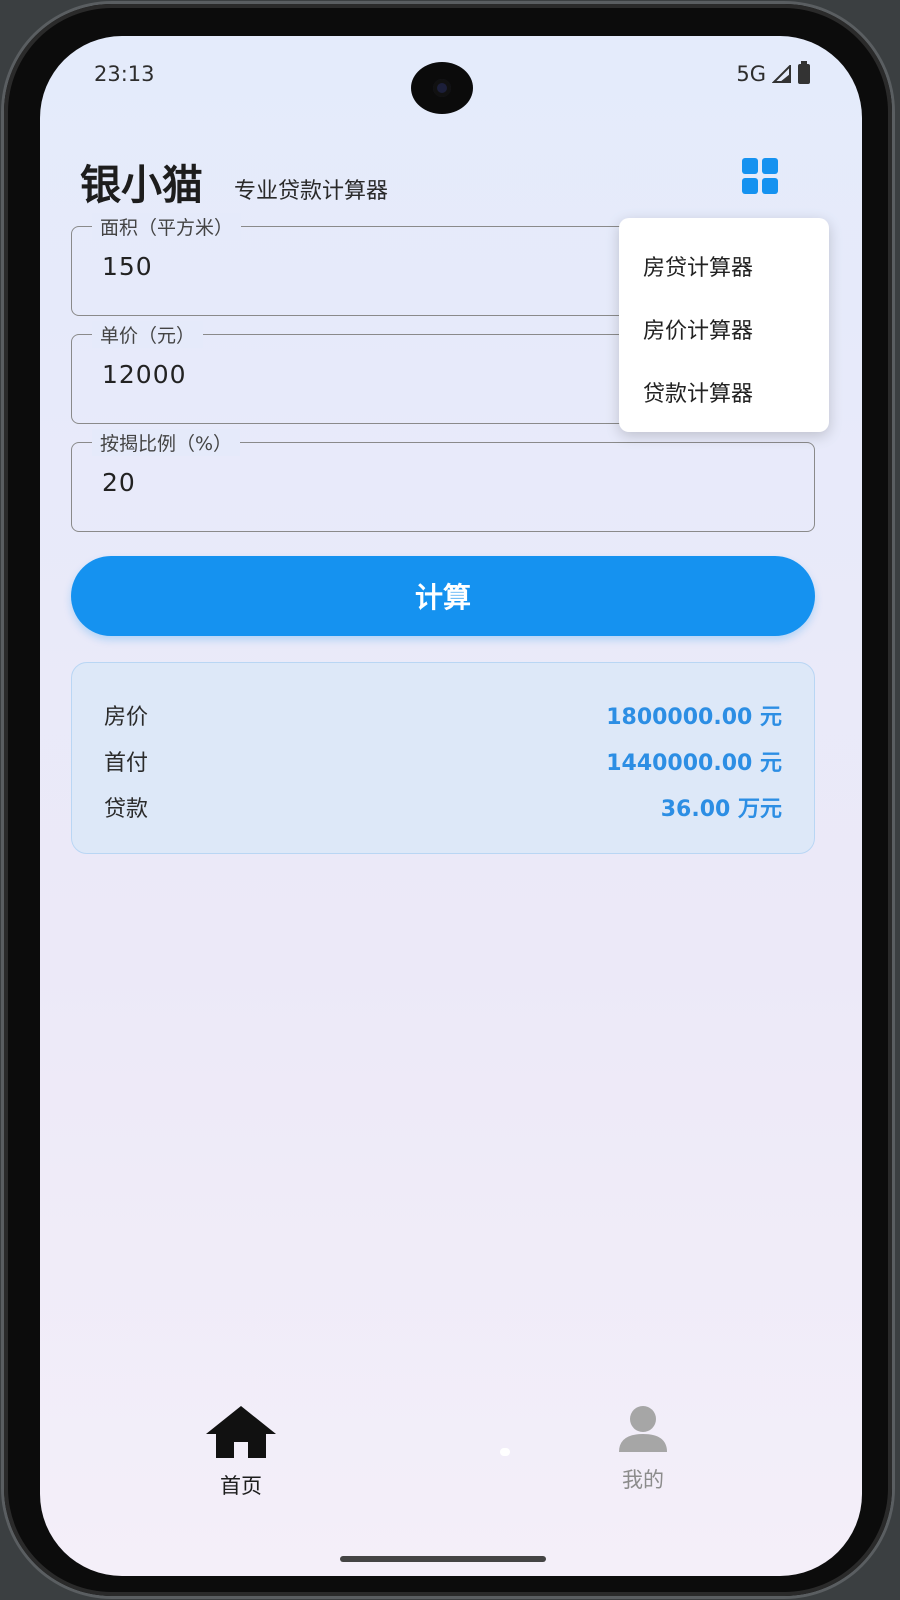 Image resolution: width=900 pixels, height=1600 pixels. What do you see at coordinates (166, 442) in the screenshot?
I see `mortgage-ratio-label: 按揭比例（%）` at bounding box center [166, 442].